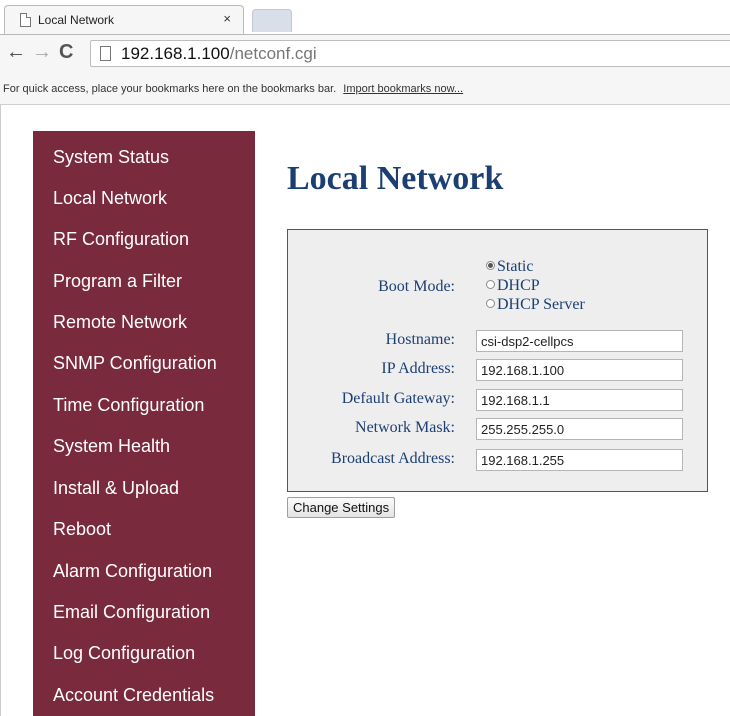  What do you see at coordinates (111, 157) in the screenshot?
I see `sidebar-item-system-status: System Status` at bounding box center [111, 157].